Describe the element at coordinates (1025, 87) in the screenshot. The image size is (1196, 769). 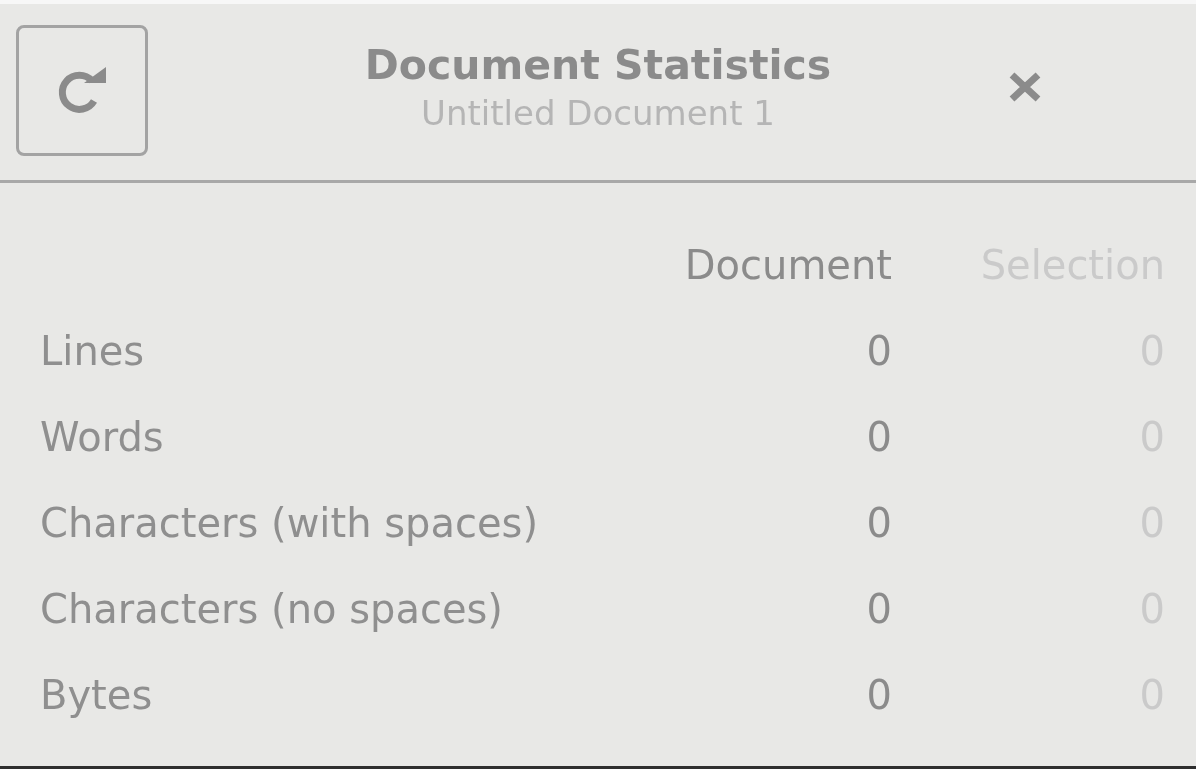
I see `close-icon` at that location.